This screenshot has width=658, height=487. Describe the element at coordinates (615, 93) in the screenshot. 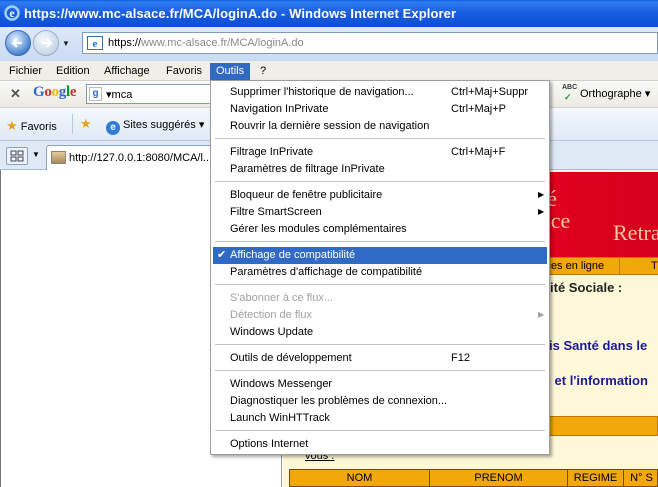

I see `spellcheck-button: Orthographe ▾` at that location.